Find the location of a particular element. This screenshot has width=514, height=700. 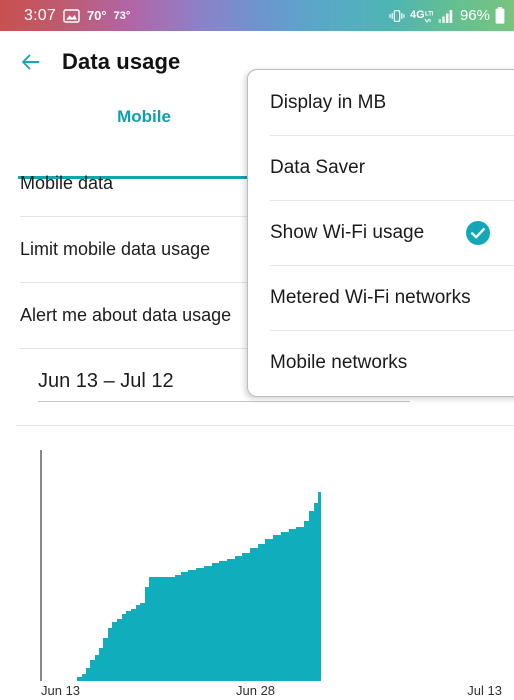

setting-label: Limit mobile data usage is located at coordinates (115, 249).